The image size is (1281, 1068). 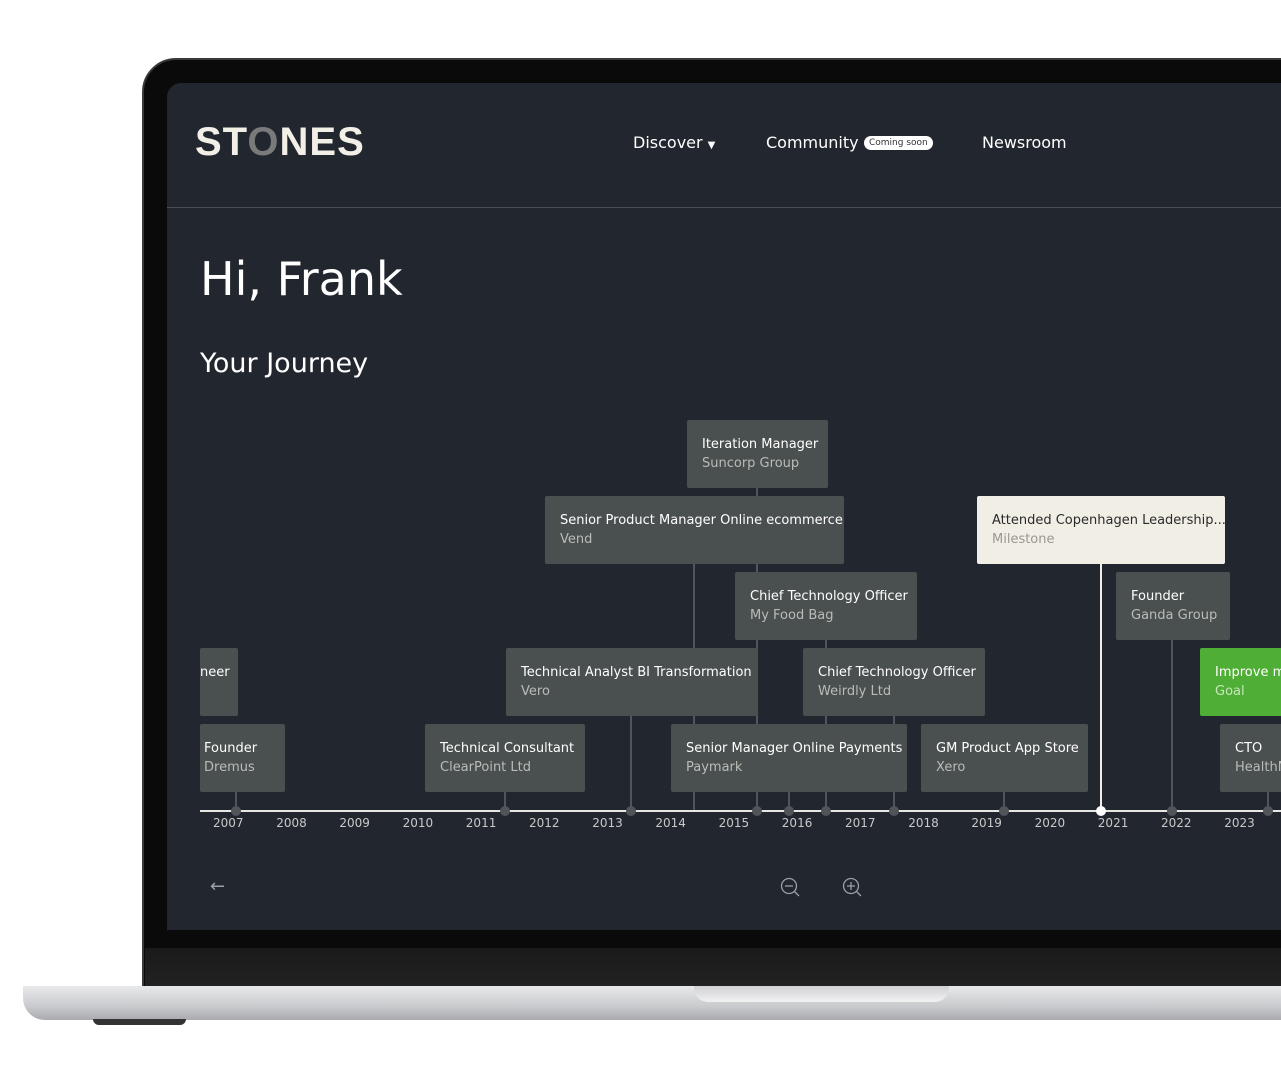 I want to click on timeline-card: Founder Dremus, so click(x=242, y=758).